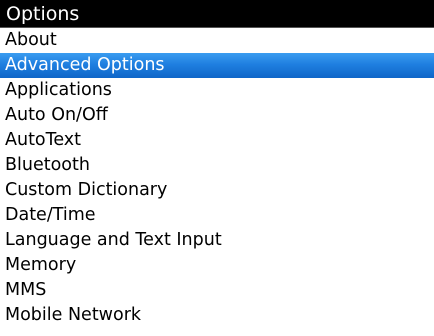  I want to click on menu-item-language-and-text-input: Language and Text Input, so click(217, 240).